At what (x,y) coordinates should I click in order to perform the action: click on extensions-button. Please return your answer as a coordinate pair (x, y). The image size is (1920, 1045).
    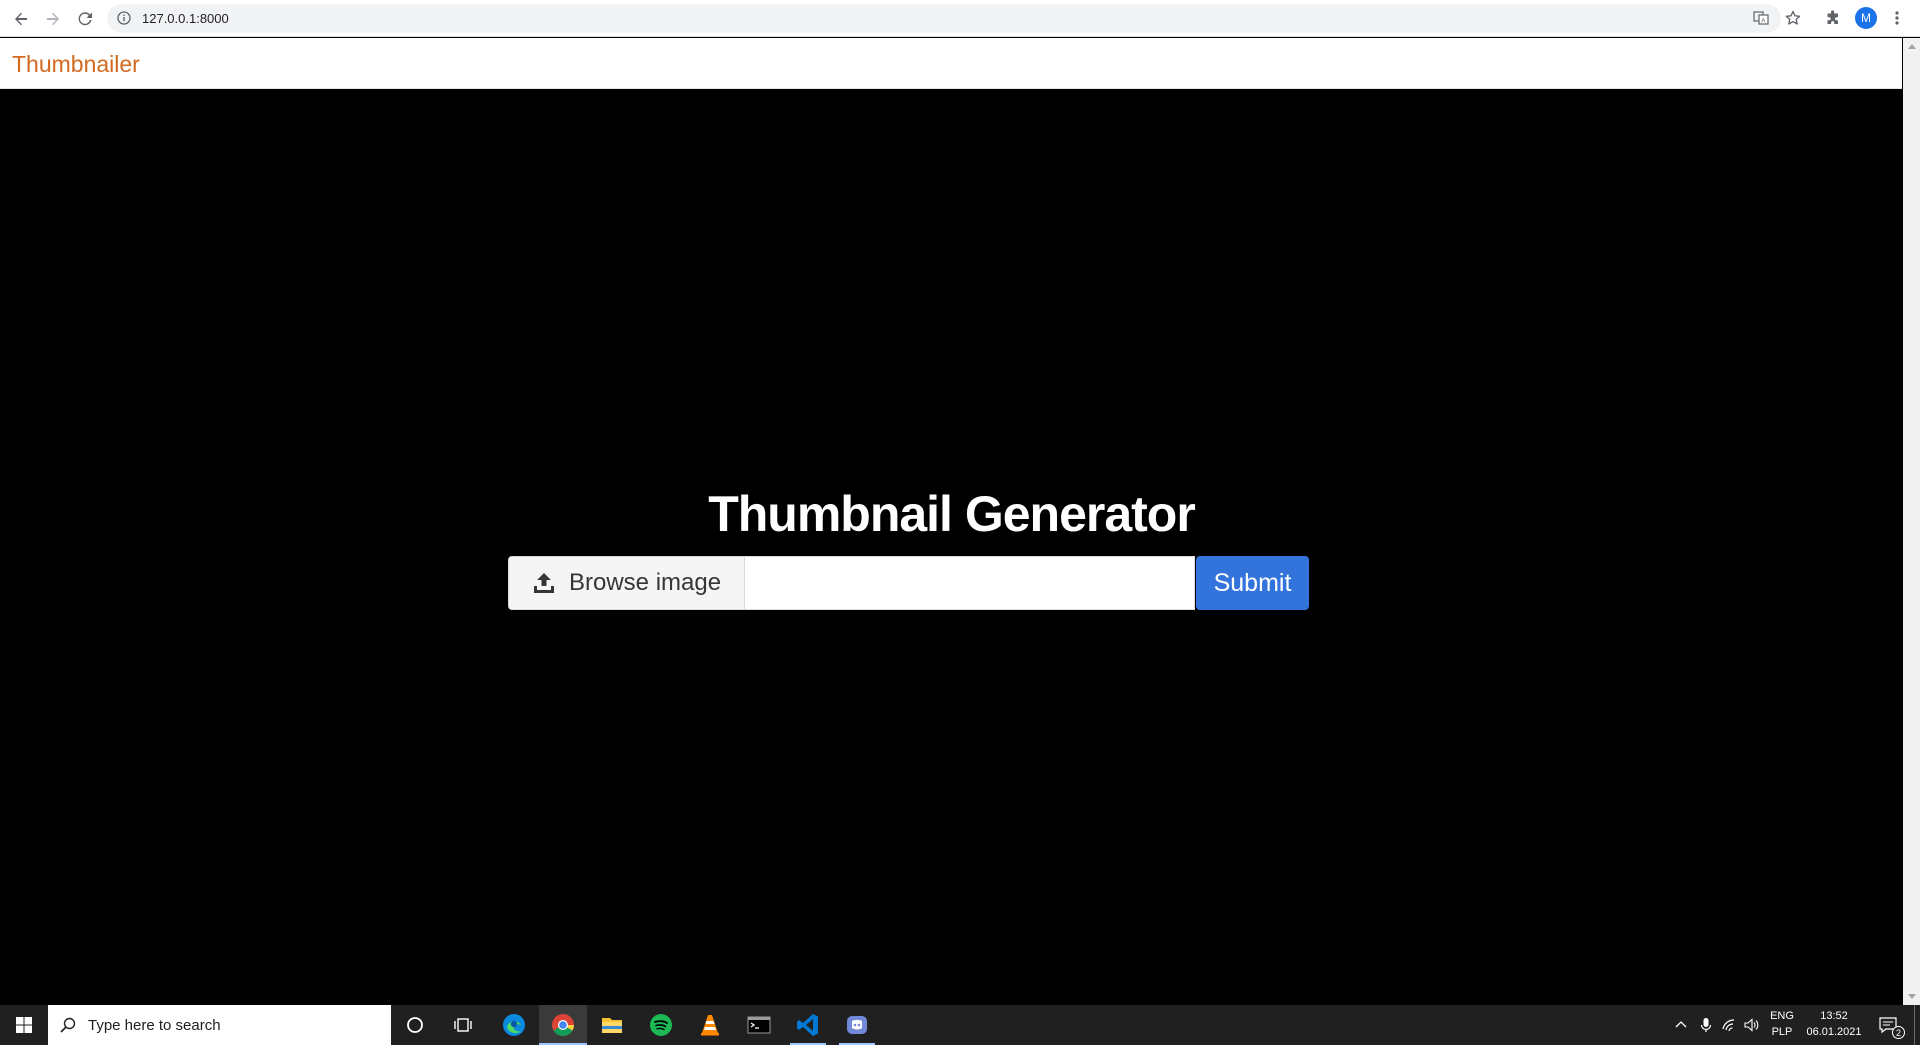
    Looking at the image, I should click on (1833, 18).